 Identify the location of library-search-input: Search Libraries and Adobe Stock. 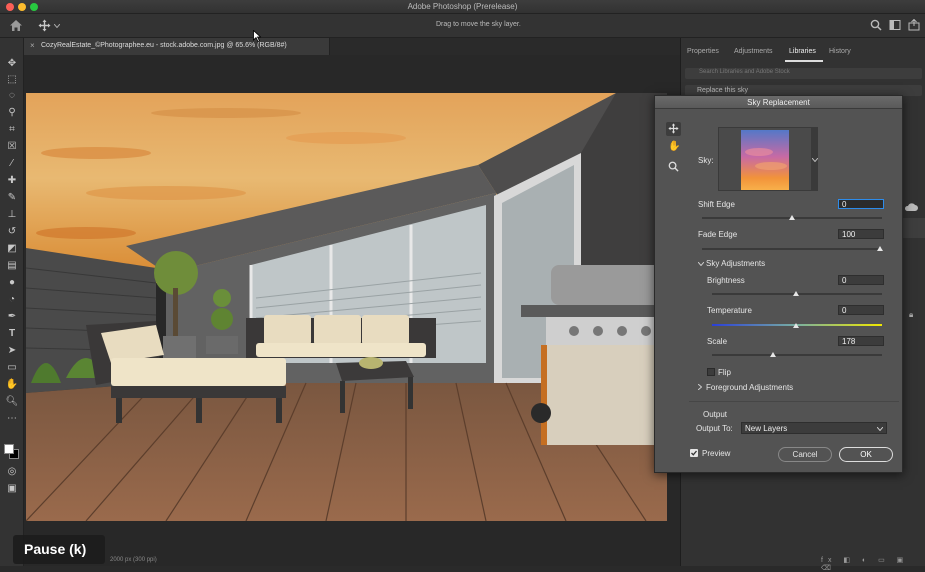
(803, 73).